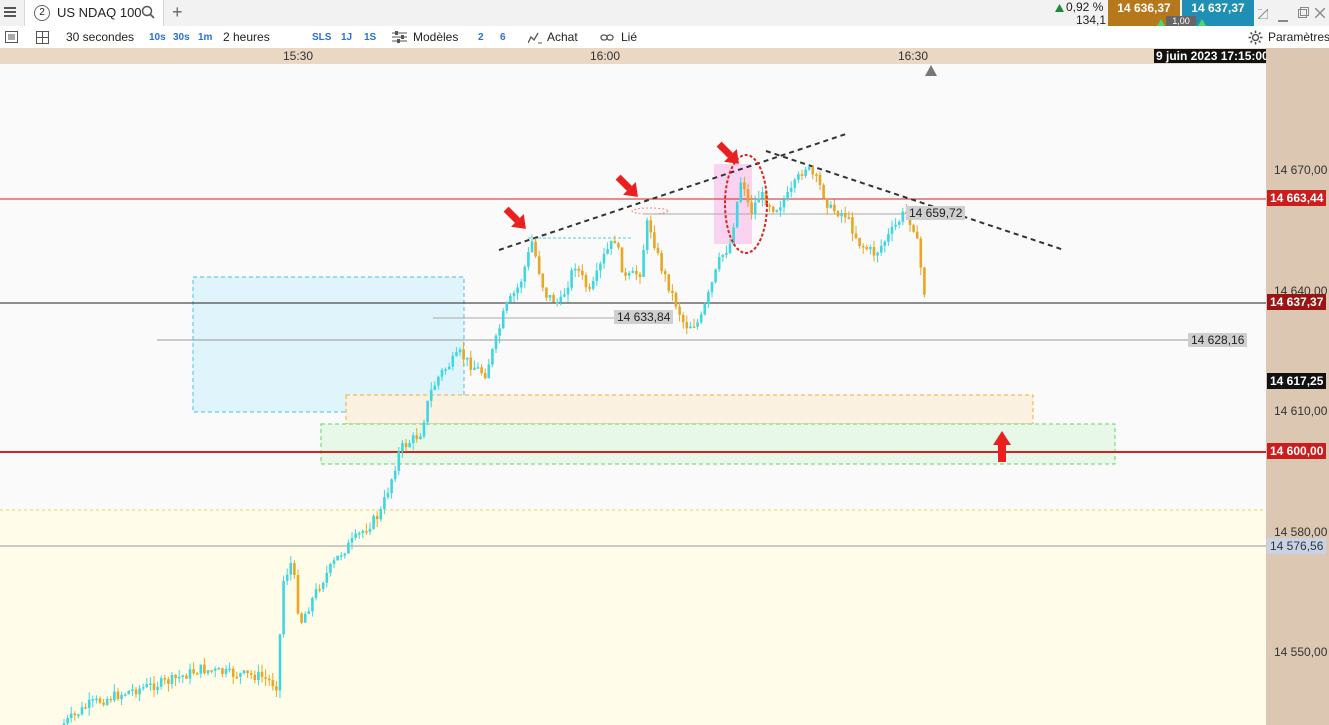 The width and height of the screenshot is (1329, 725). What do you see at coordinates (650, 211) in the screenshot?
I see `small-ellipse` at bounding box center [650, 211].